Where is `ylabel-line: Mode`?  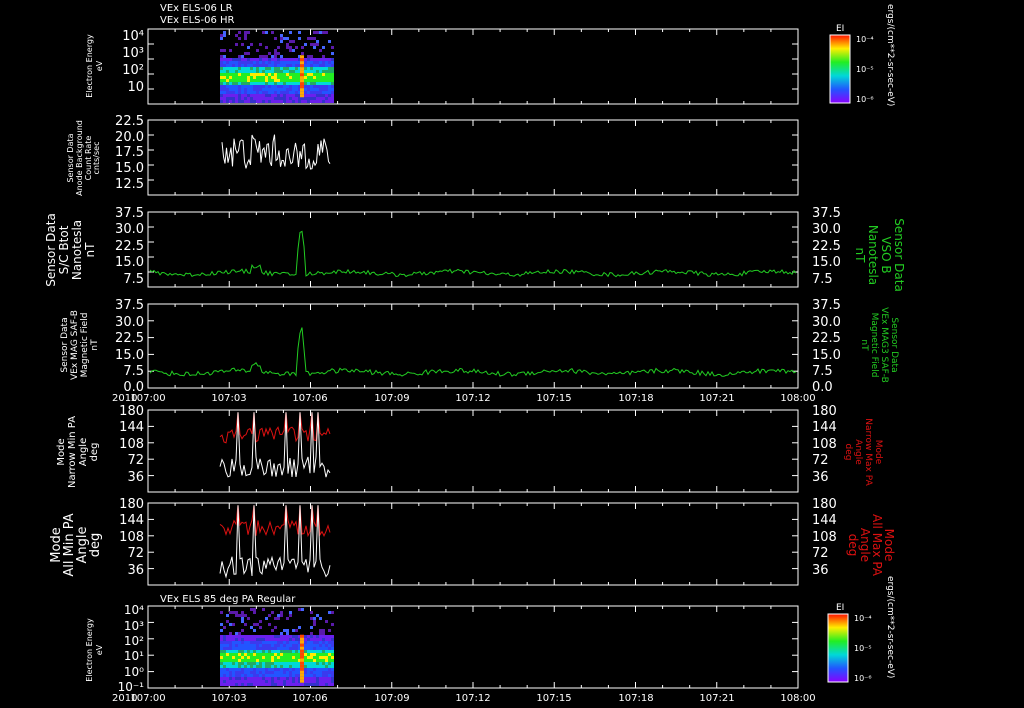
ylabel-line: Mode is located at coordinates (878, 452).